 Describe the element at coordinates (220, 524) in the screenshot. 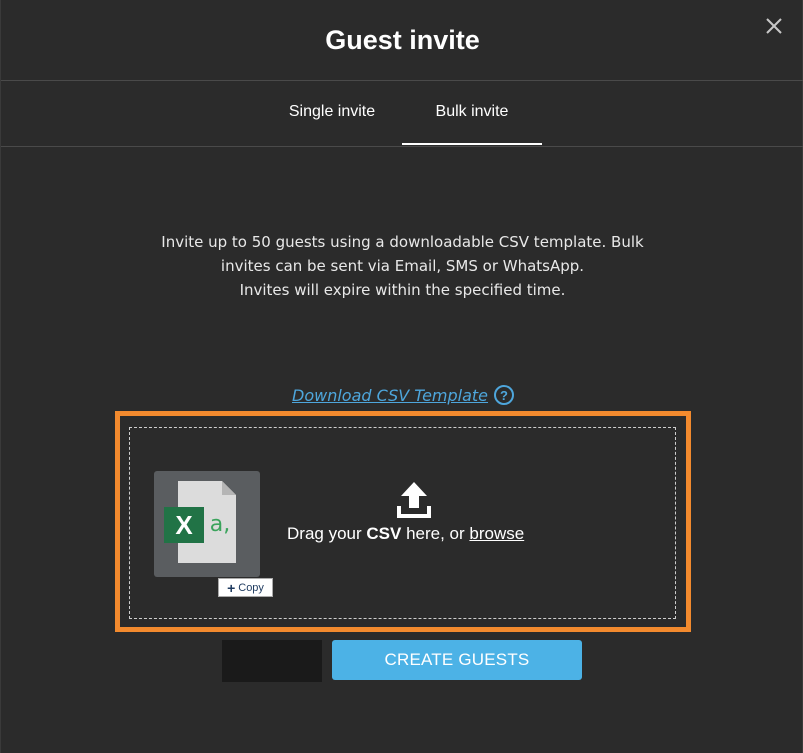

I see `excel-cell-text: a,` at that location.